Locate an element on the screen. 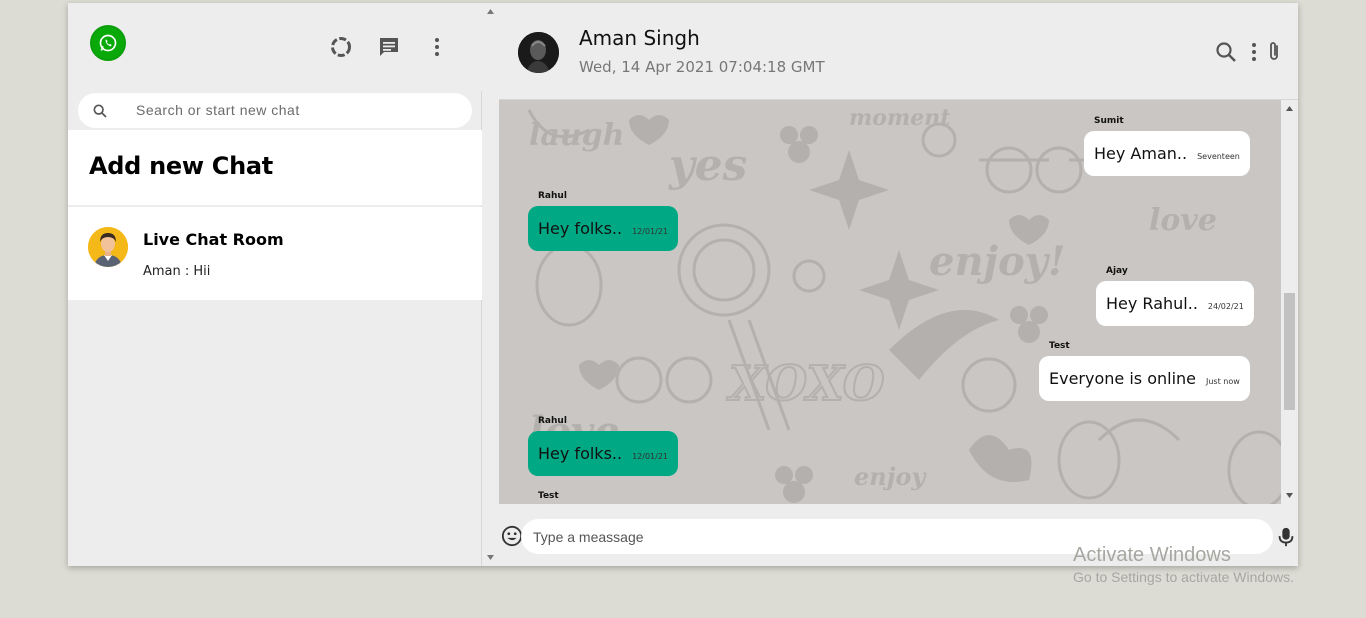  svg-text: enjoy is located at coordinates (890, 476).